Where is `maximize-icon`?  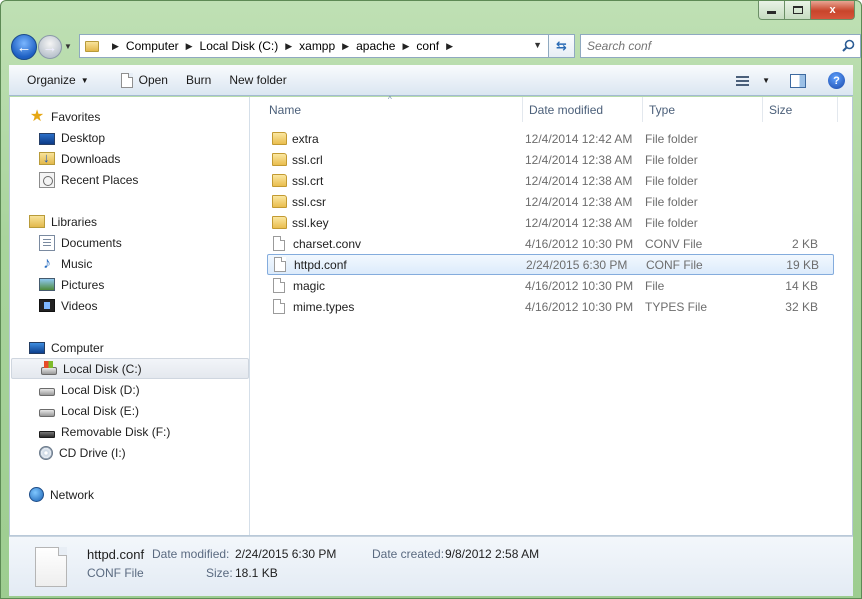 maximize-icon is located at coordinates (797, 10).